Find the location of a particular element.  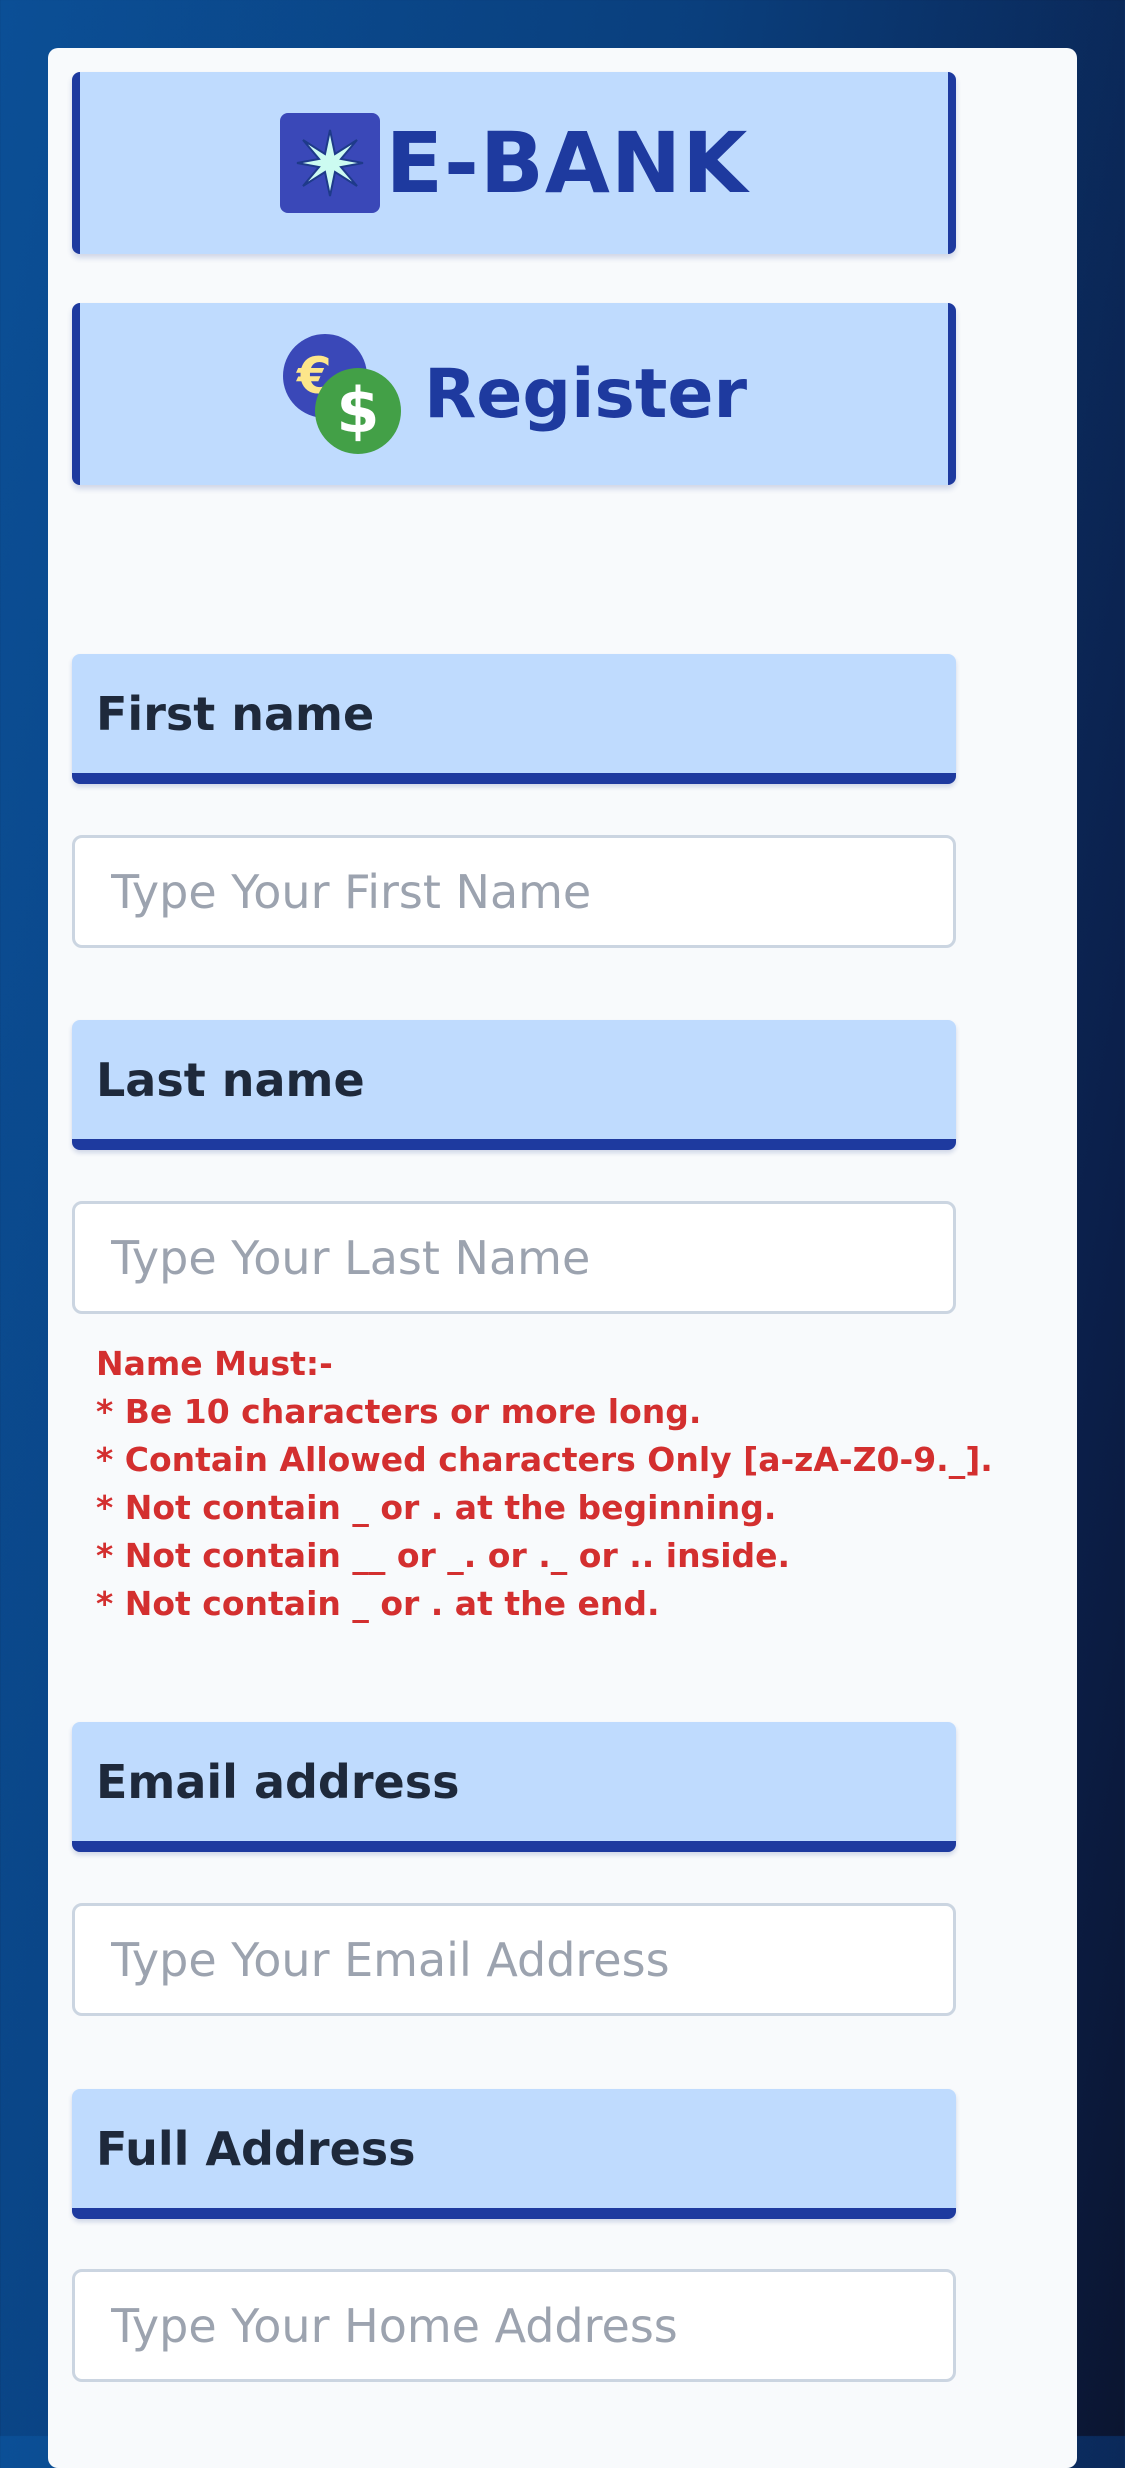

name-rule-item: * Not contain _ or . at the beginning. is located at coordinates (436, 1507).